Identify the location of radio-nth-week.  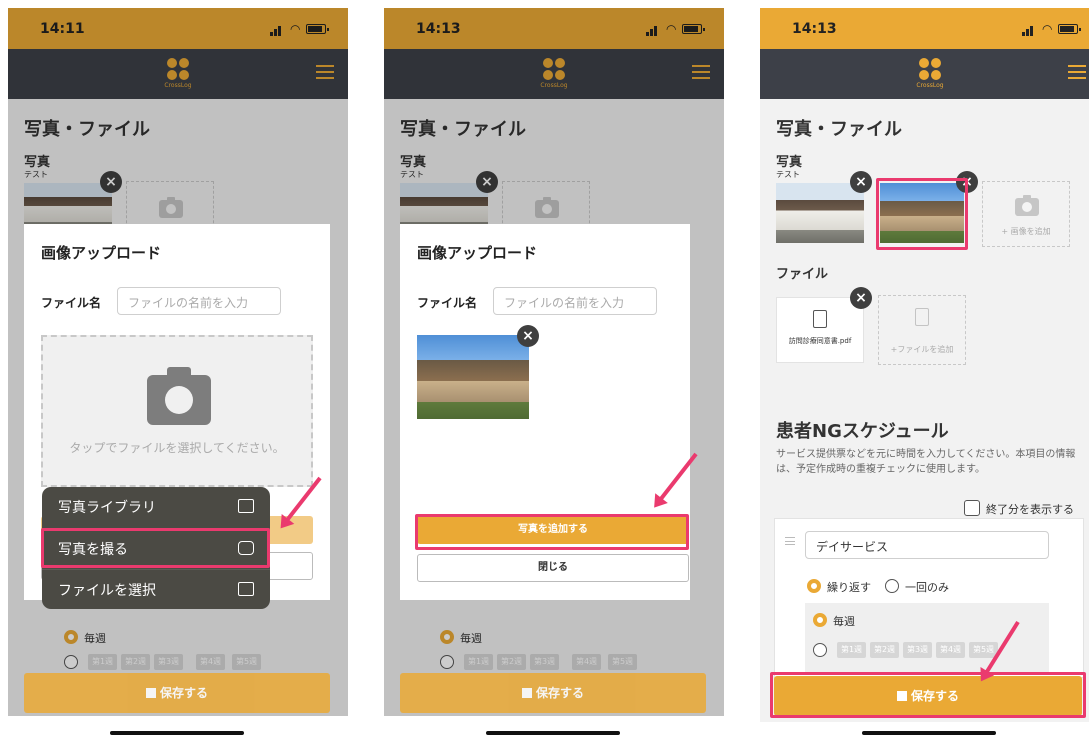
(820, 650).